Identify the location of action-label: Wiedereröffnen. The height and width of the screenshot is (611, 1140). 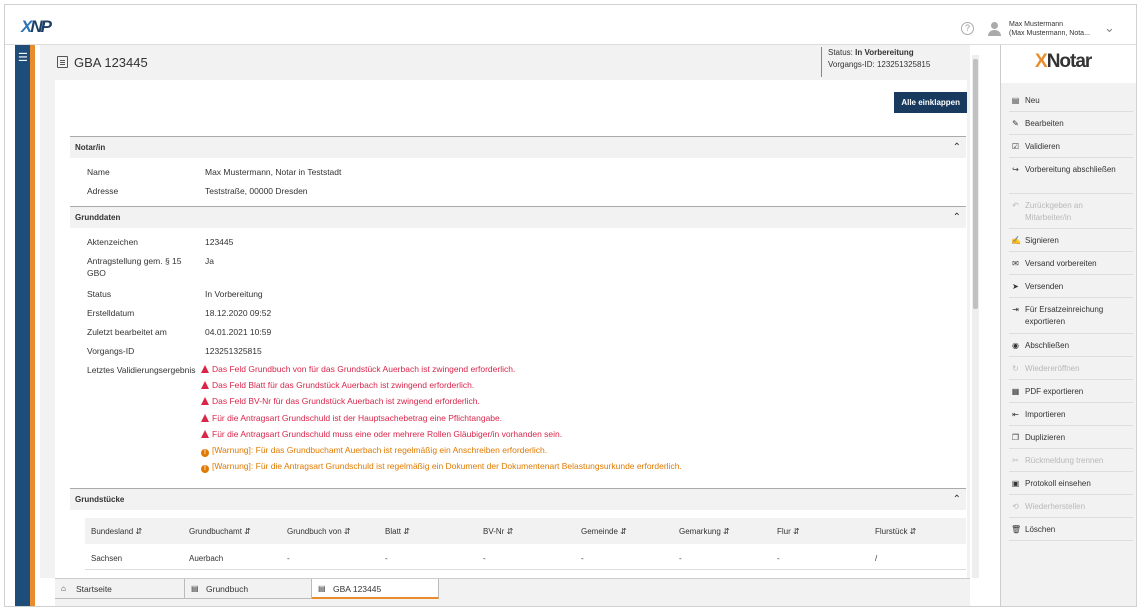
(1052, 368).